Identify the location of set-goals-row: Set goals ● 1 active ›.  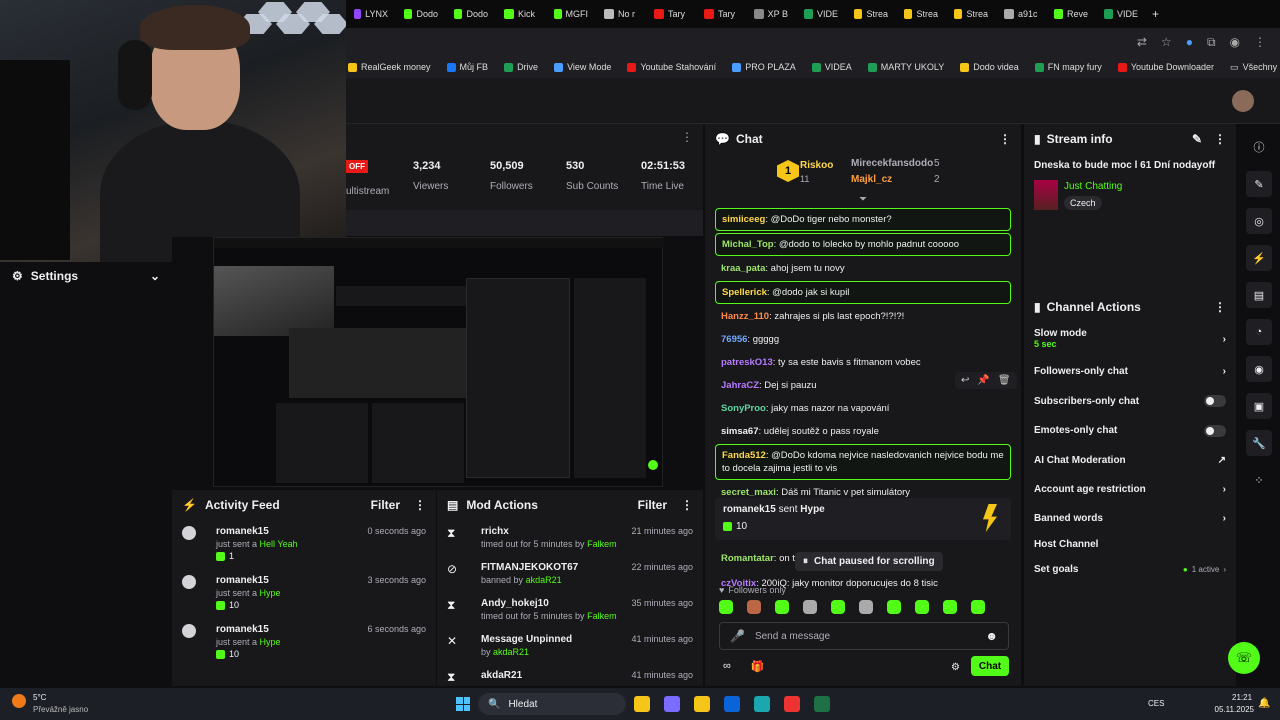
(1130, 569).